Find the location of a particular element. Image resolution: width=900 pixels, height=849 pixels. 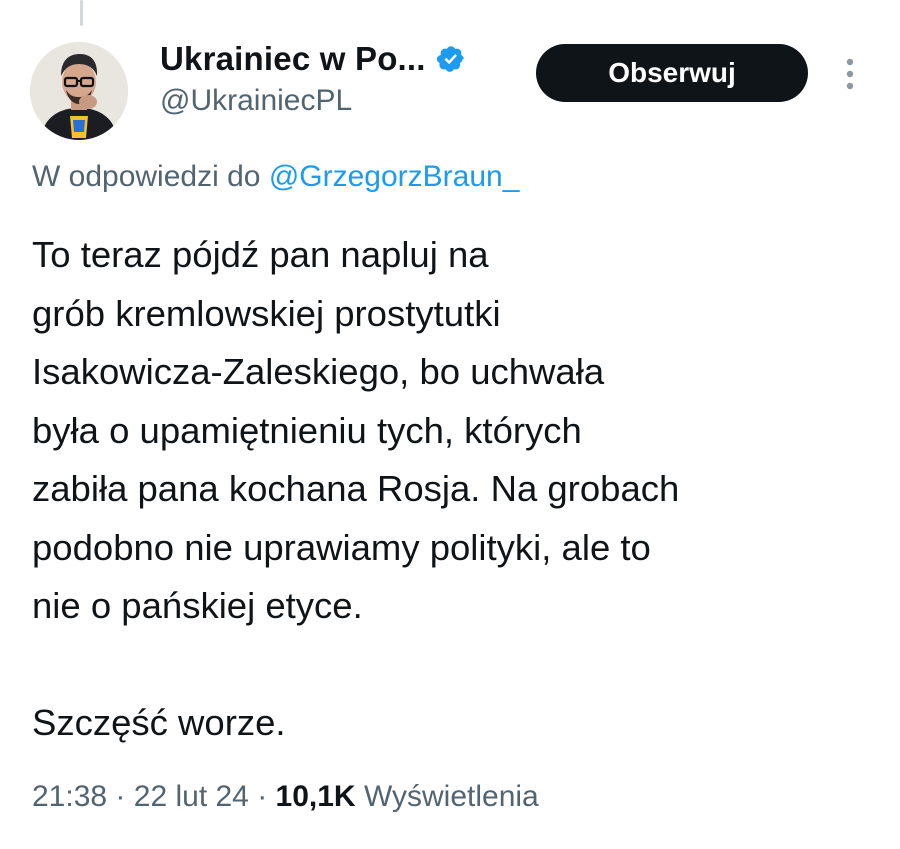

views-label: Wyświetlenia is located at coordinates (451, 796).